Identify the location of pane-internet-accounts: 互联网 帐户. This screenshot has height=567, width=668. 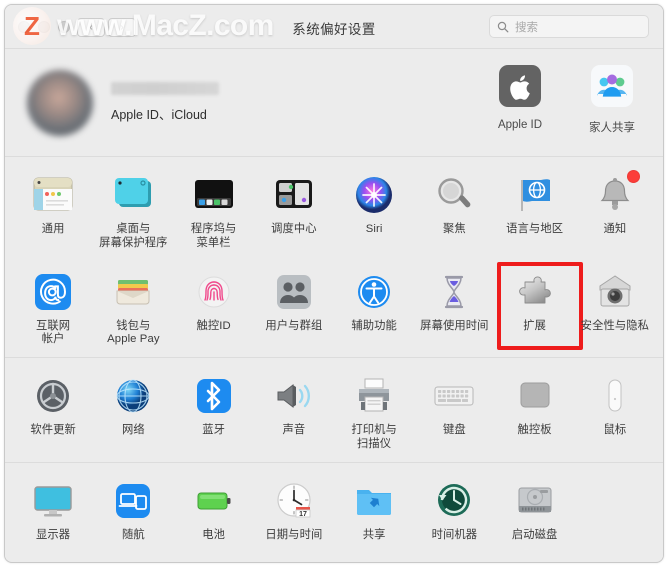
(53, 307).